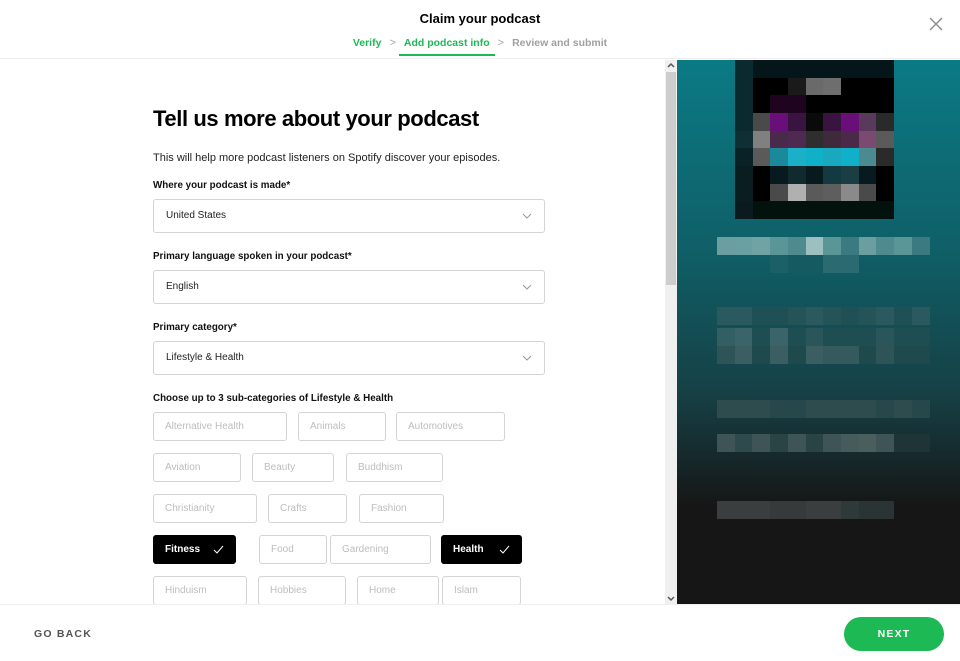  I want to click on subcategory-chip: Buddhism, so click(394, 467).